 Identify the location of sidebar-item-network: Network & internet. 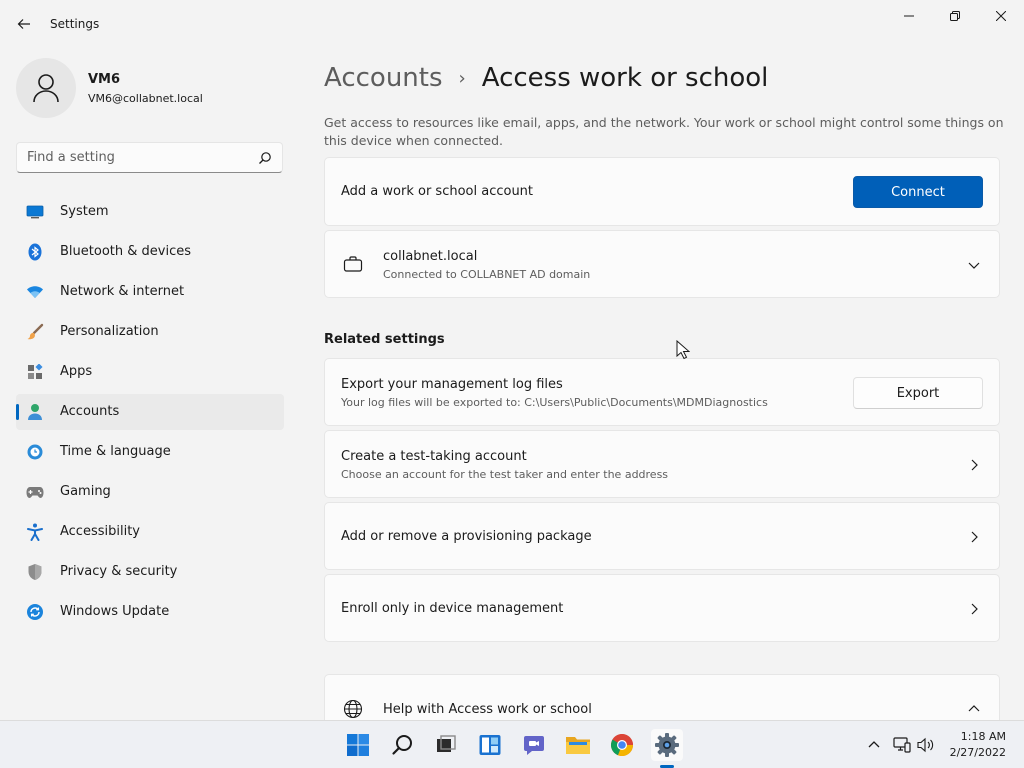
(150, 292).